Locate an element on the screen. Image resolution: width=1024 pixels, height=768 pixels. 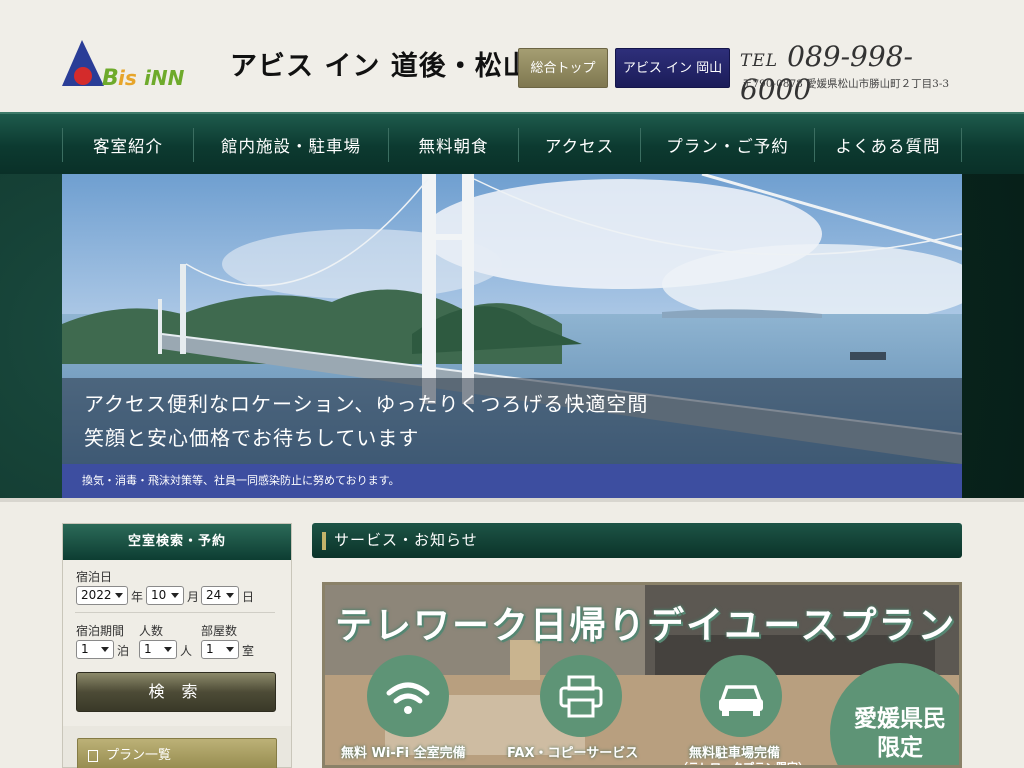
okayama-button: アビス イン 岡山 is located at coordinates (672, 68).